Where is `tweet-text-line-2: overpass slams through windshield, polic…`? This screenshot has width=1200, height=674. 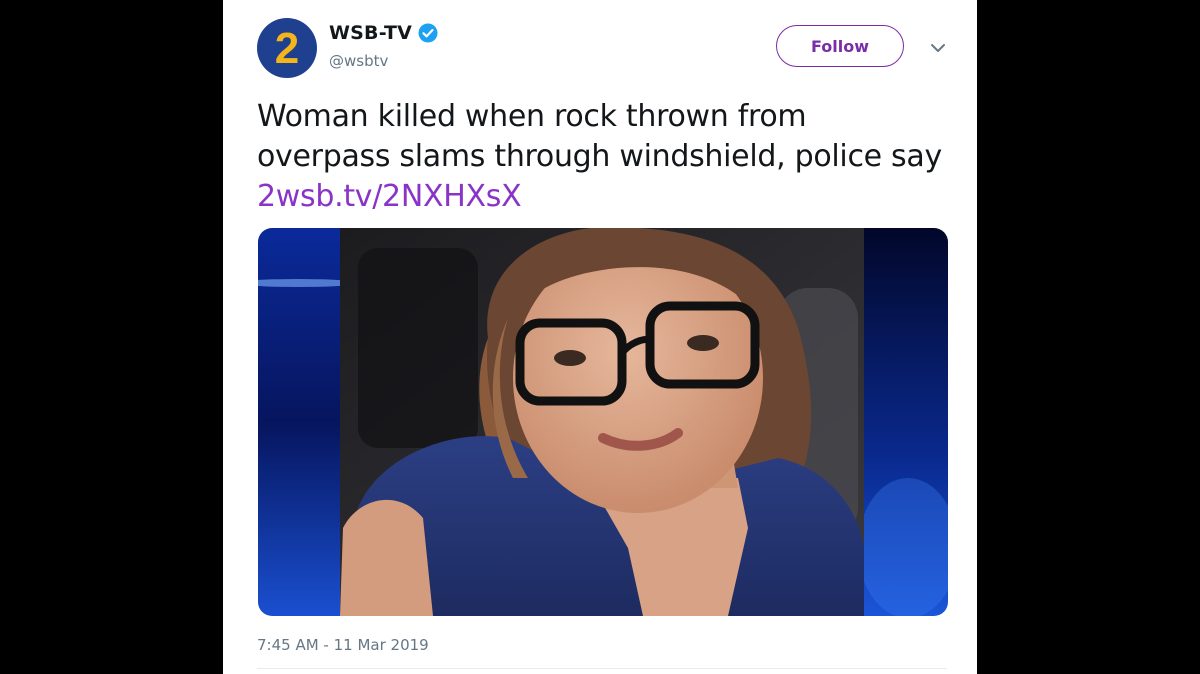 tweet-text-line-2: overpass slams through windshield, polic… is located at coordinates (599, 156).